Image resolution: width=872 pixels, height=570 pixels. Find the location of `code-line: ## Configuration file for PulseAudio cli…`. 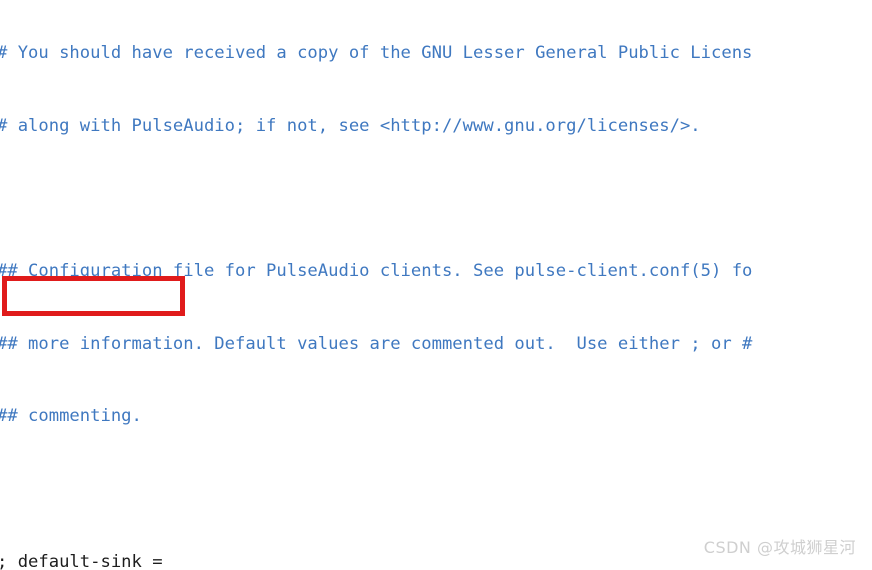

code-line: ## Configuration file for PulseAudio cli… is located at coordinates (436, 271).